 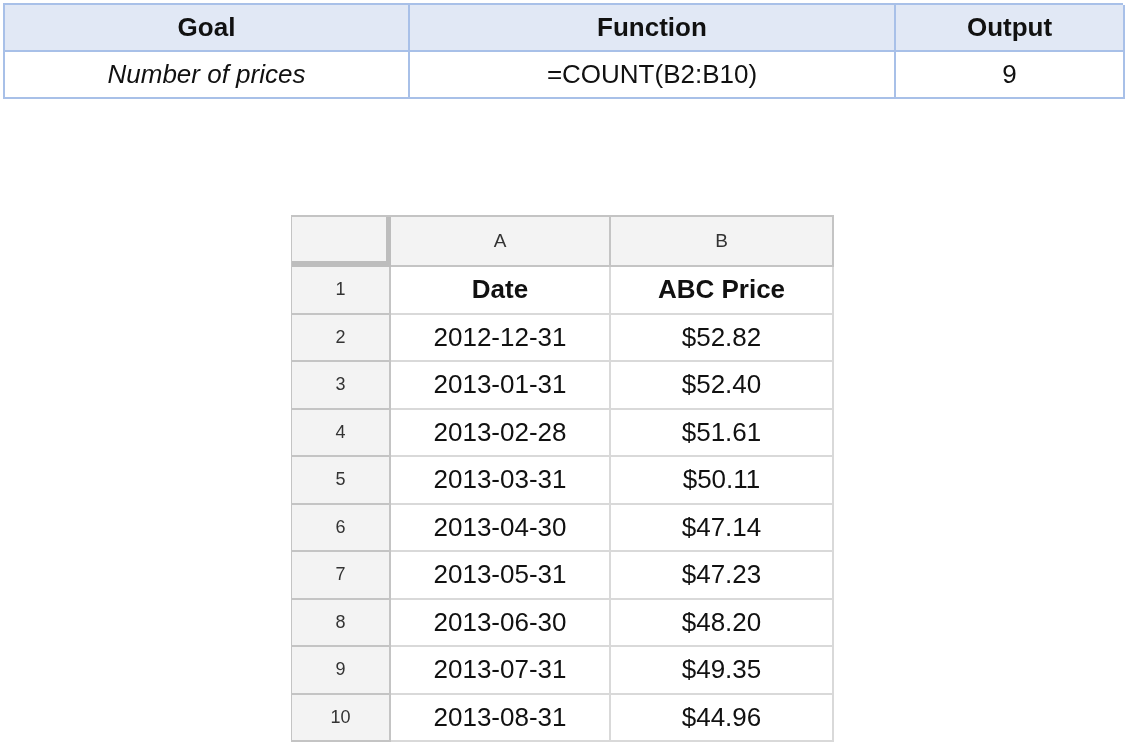 I want to click on spreadsheet-cell: $47.23, so click(x=722, y=576).